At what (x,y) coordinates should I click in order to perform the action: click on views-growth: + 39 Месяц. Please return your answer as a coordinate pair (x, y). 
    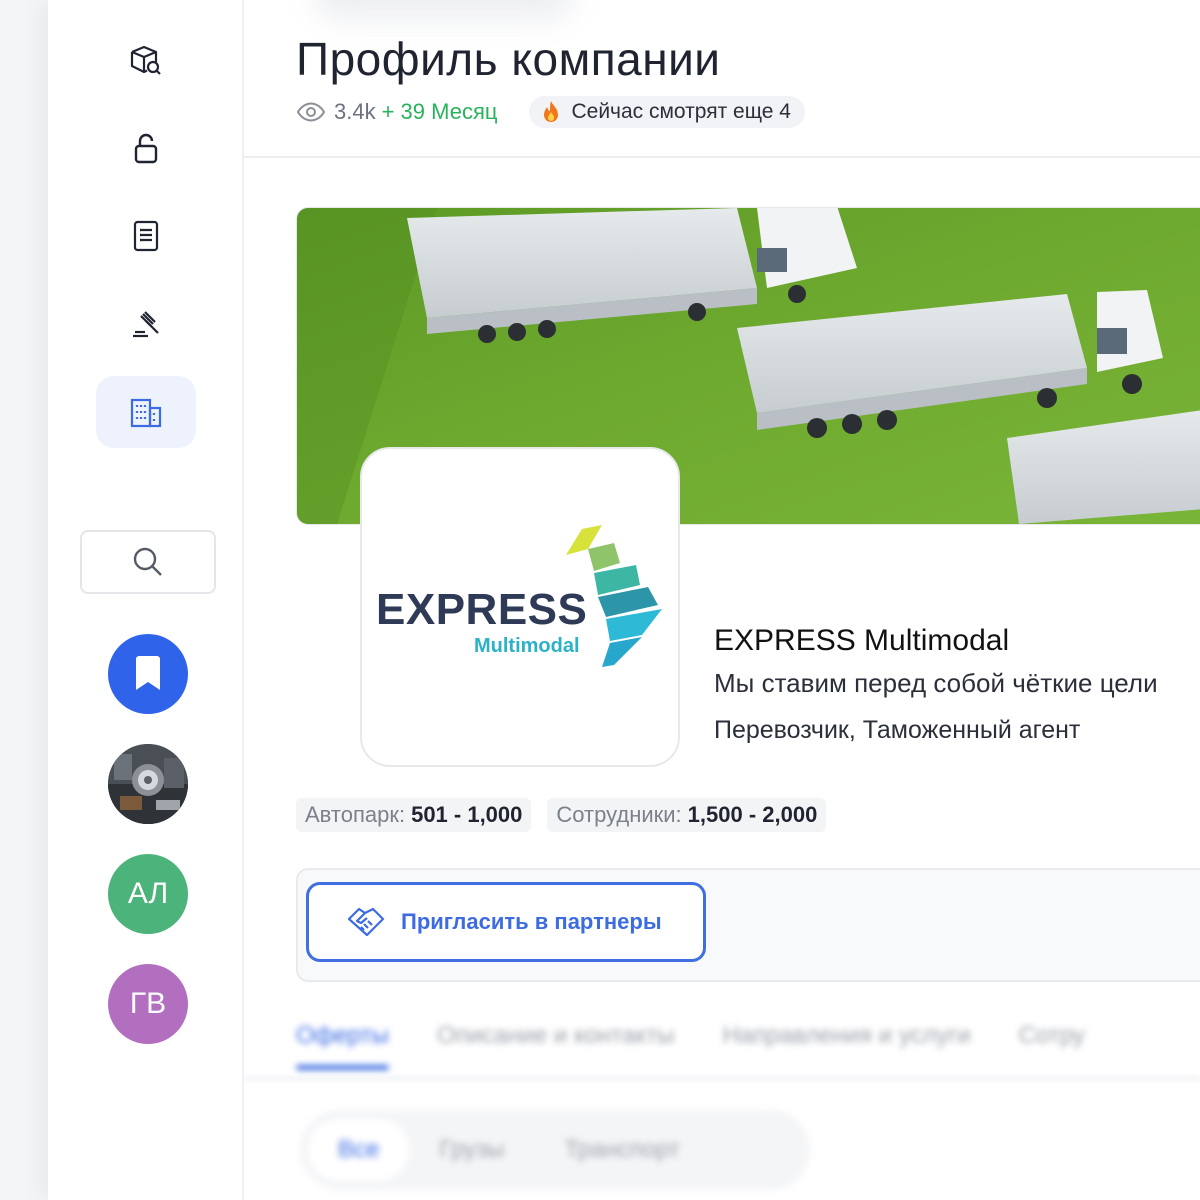
    Looking at the image, I should click on (439, 111).